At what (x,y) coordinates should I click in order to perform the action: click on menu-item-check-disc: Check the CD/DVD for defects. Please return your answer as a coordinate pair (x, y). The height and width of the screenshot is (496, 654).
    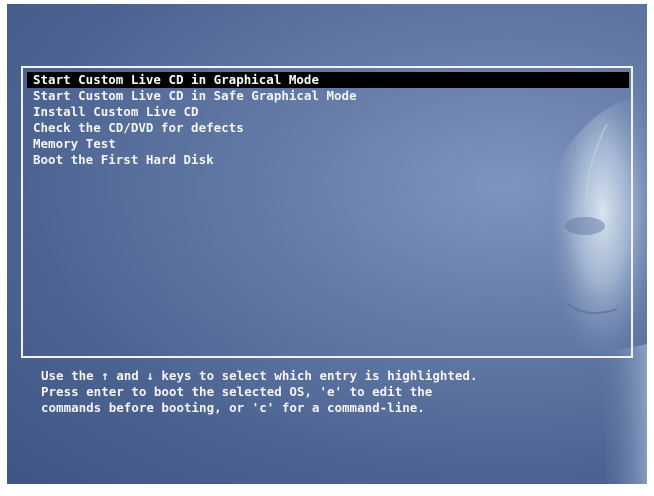
    Looking at the image, I should click on (328, 128).